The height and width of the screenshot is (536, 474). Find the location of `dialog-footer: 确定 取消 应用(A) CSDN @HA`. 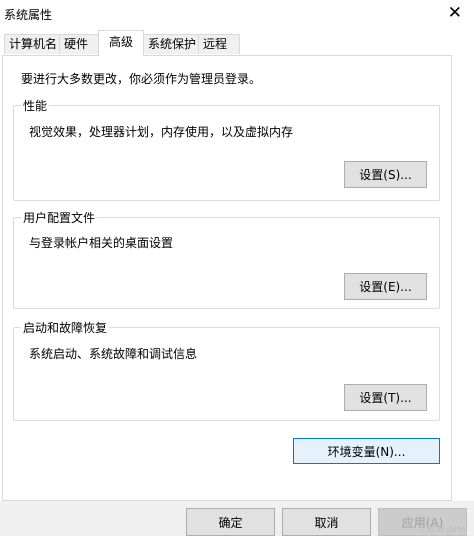

dialog-footer: 确定 取消 应用(A) CSDN @HA is located at coordinates (237, 518).